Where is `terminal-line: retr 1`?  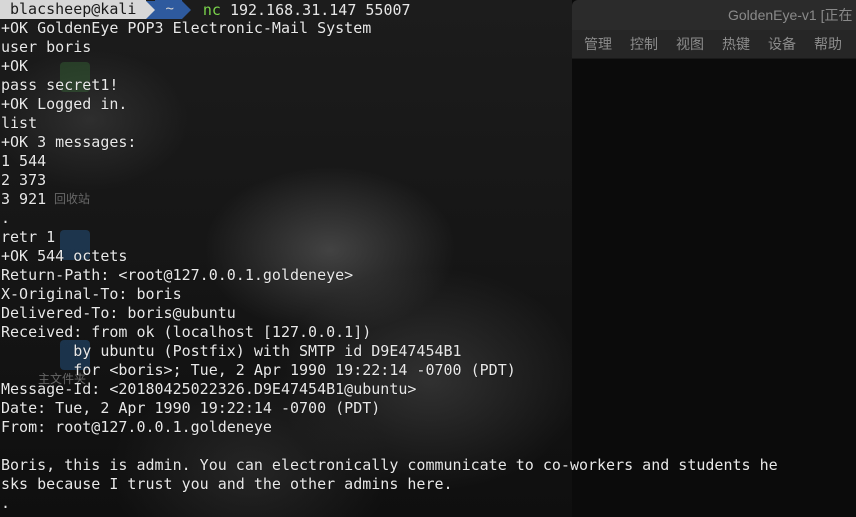 terminal-line: retr 1 is located at coordinates (28, 237).